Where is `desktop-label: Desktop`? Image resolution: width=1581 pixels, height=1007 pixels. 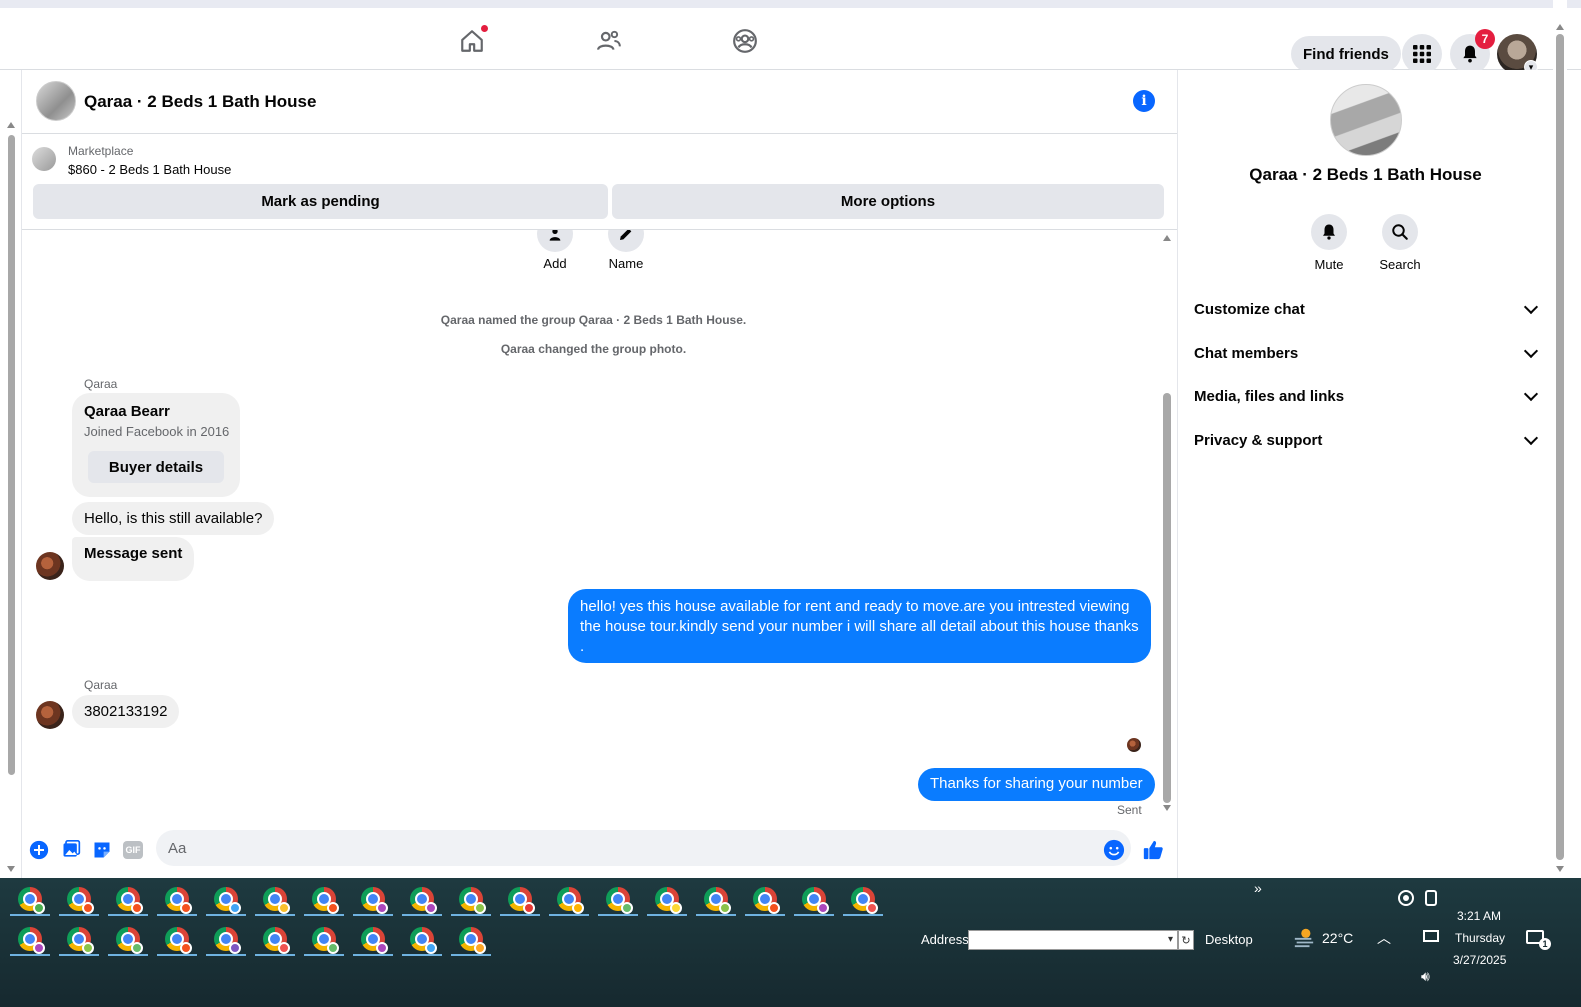 desktop-label: Desktop is located at coordinates (1229, 939).